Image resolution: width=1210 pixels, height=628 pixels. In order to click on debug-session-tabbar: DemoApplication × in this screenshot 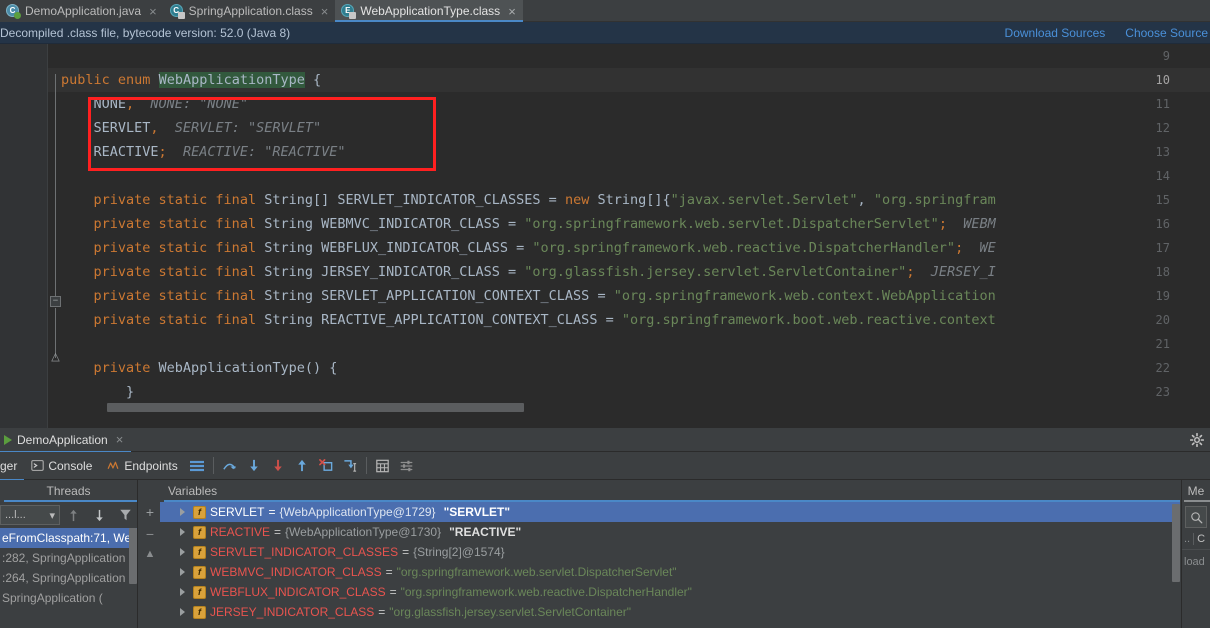, I will do `click(605, 440)`.